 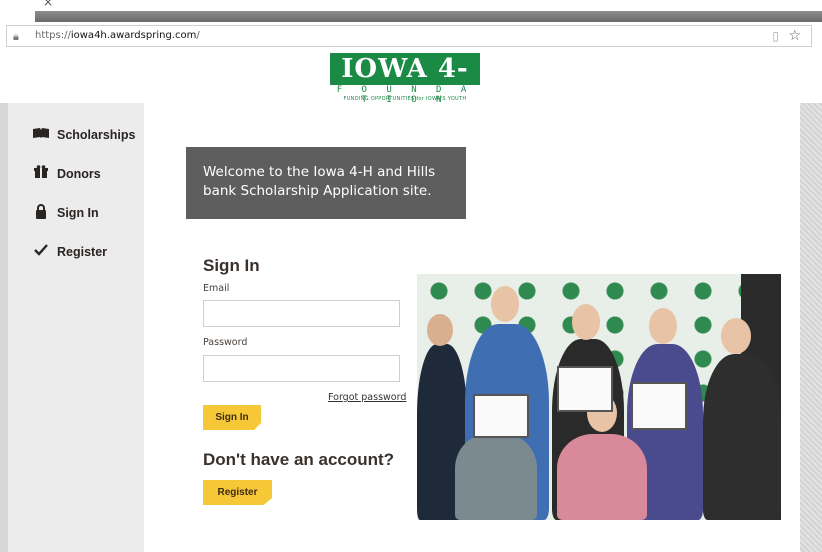 I want to click on url-prefix: https://, so click(x=53, y=35).